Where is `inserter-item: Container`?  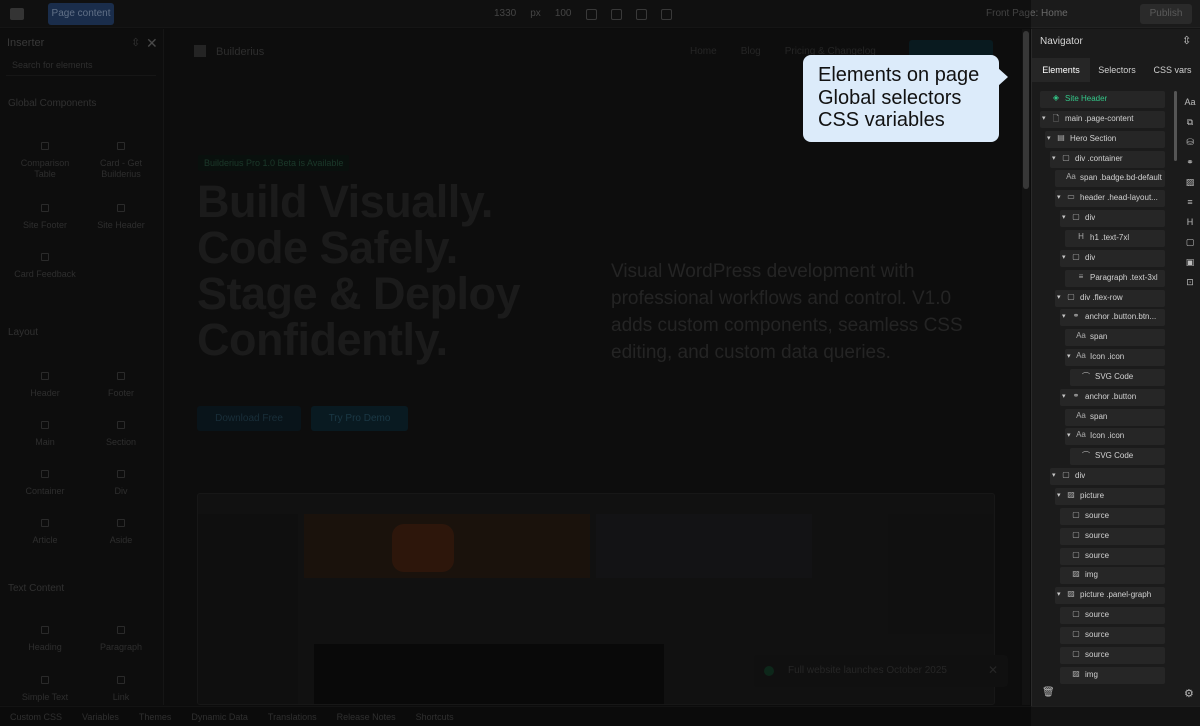
inserter-item: Container is located at coordinates (45, 483).